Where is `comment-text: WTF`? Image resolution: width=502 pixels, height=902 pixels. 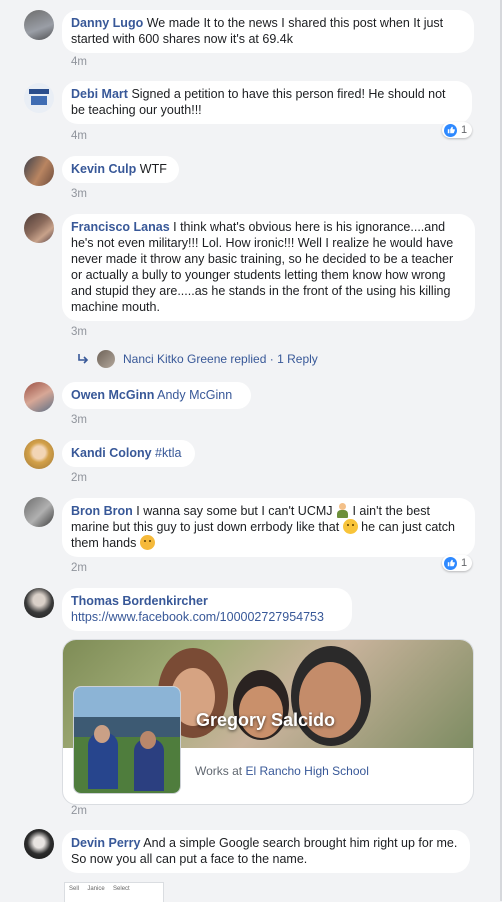
comment-text: WTF is located at coordinates (153, 169).